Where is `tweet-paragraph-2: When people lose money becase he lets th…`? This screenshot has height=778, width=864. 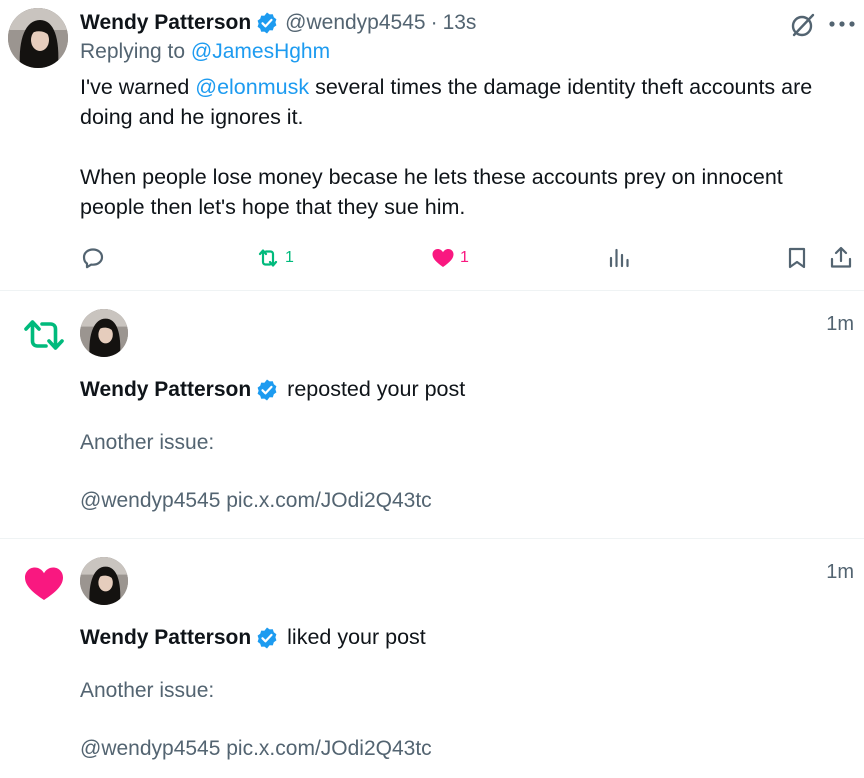 tweet-paragraph-2: When people lose money becase he lets th… is located at coordinates (431, 192).